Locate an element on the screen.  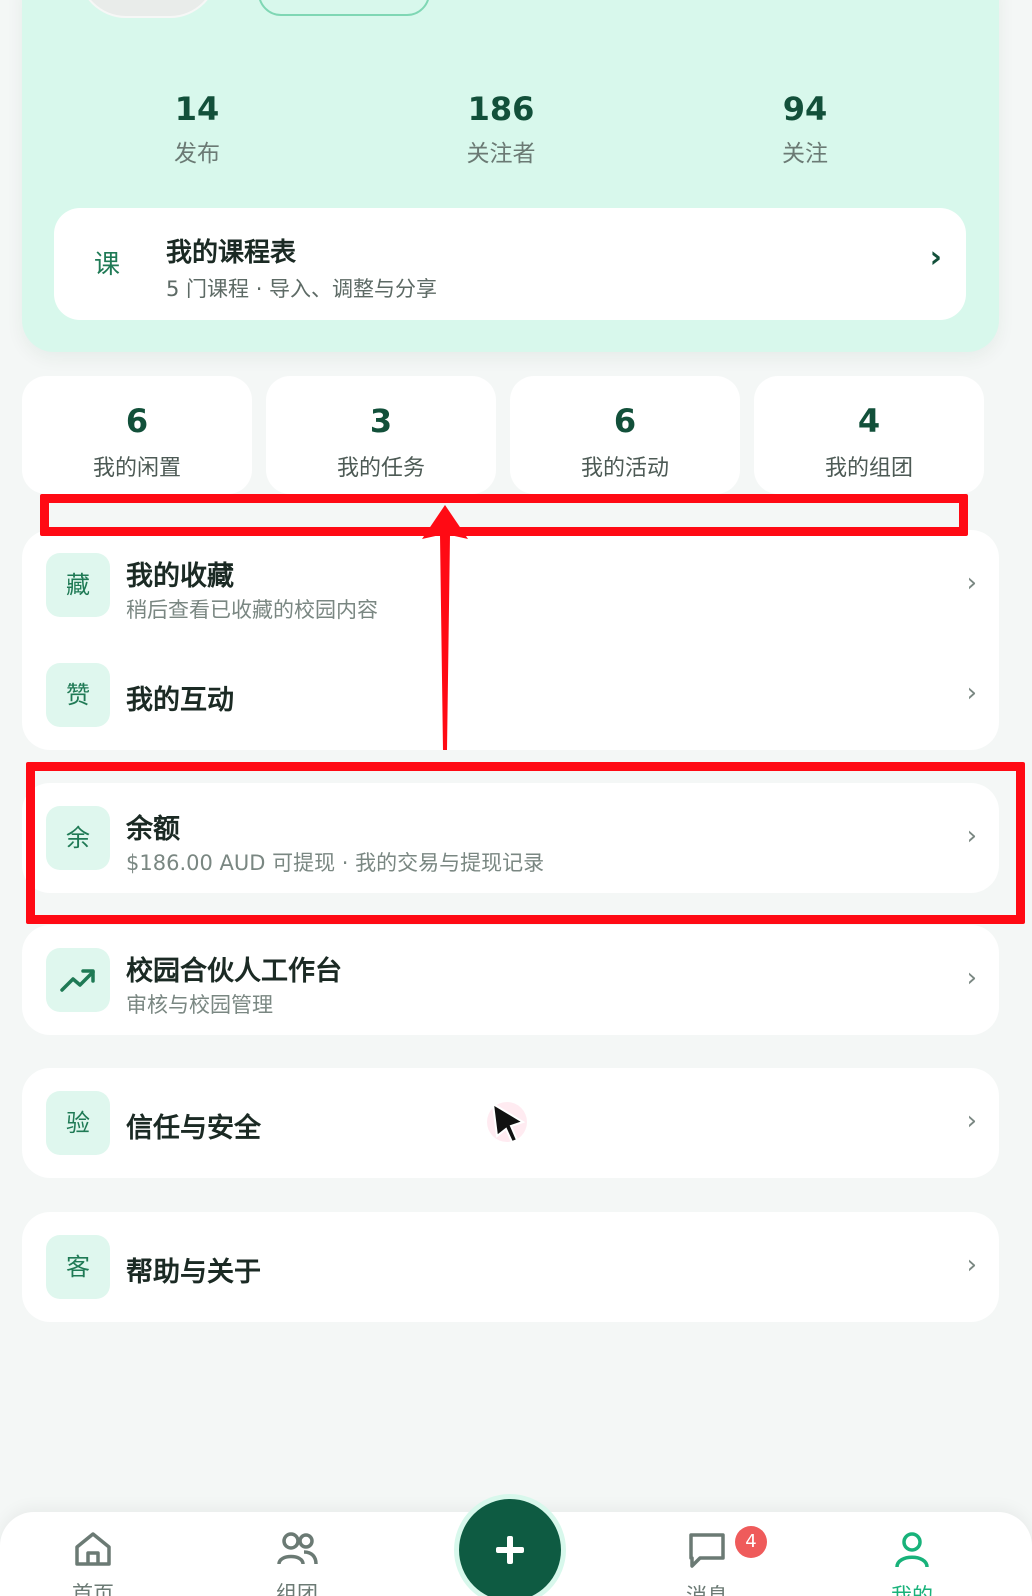
menu-item-partner-console: 校园合伙人工作台 审核与校园管理 › is located at coordinates (510, 980).